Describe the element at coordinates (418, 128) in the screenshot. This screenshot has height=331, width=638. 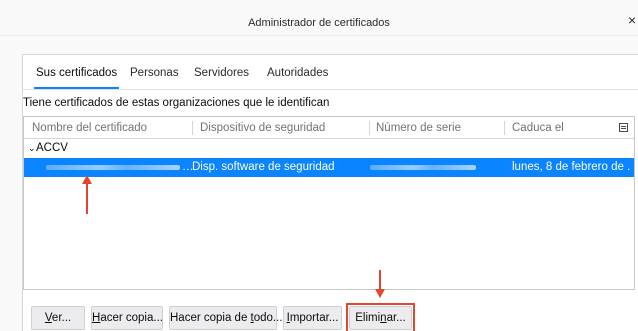
I see `column-header-serial-number: Número de serie` at that location.